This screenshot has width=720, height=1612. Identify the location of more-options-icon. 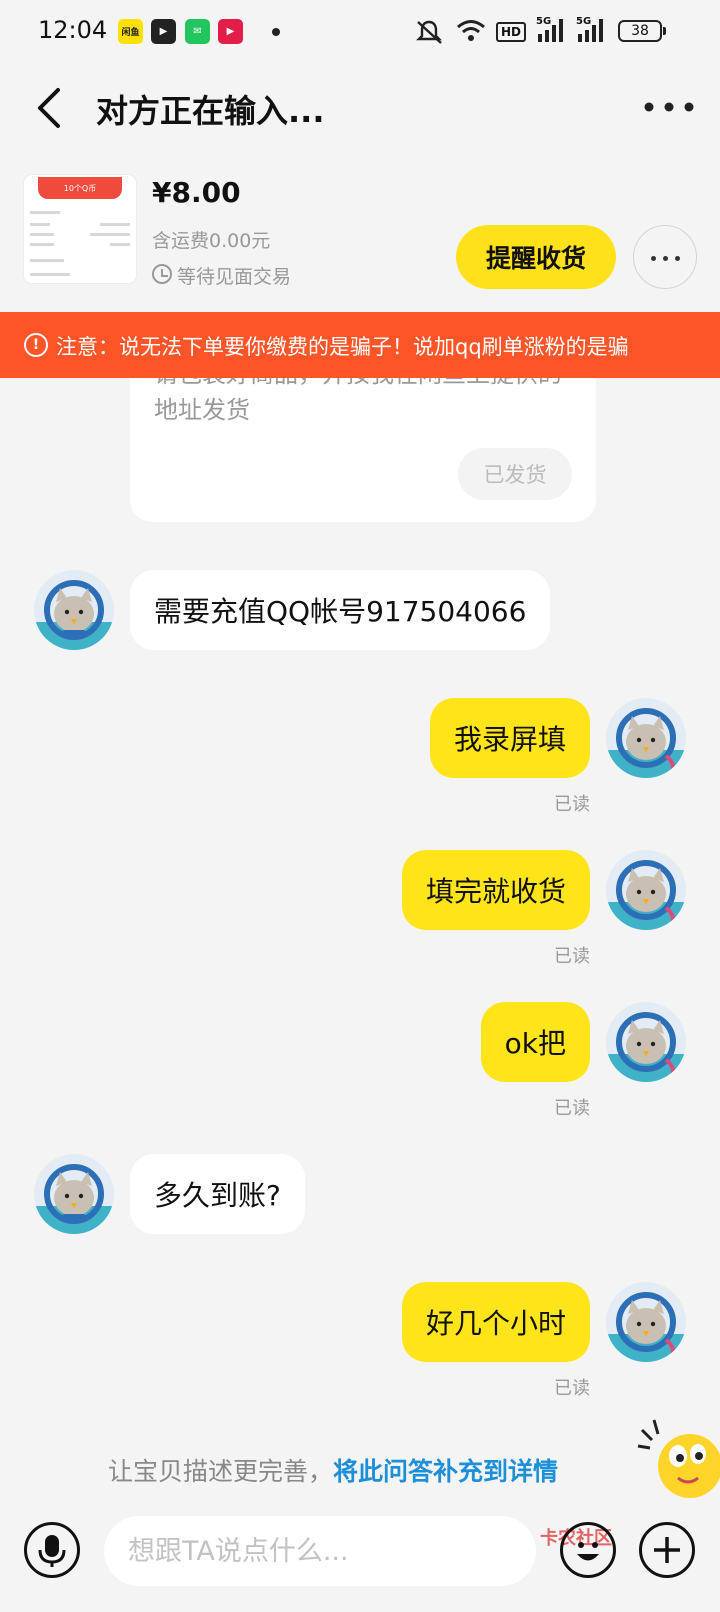
(669, 107).